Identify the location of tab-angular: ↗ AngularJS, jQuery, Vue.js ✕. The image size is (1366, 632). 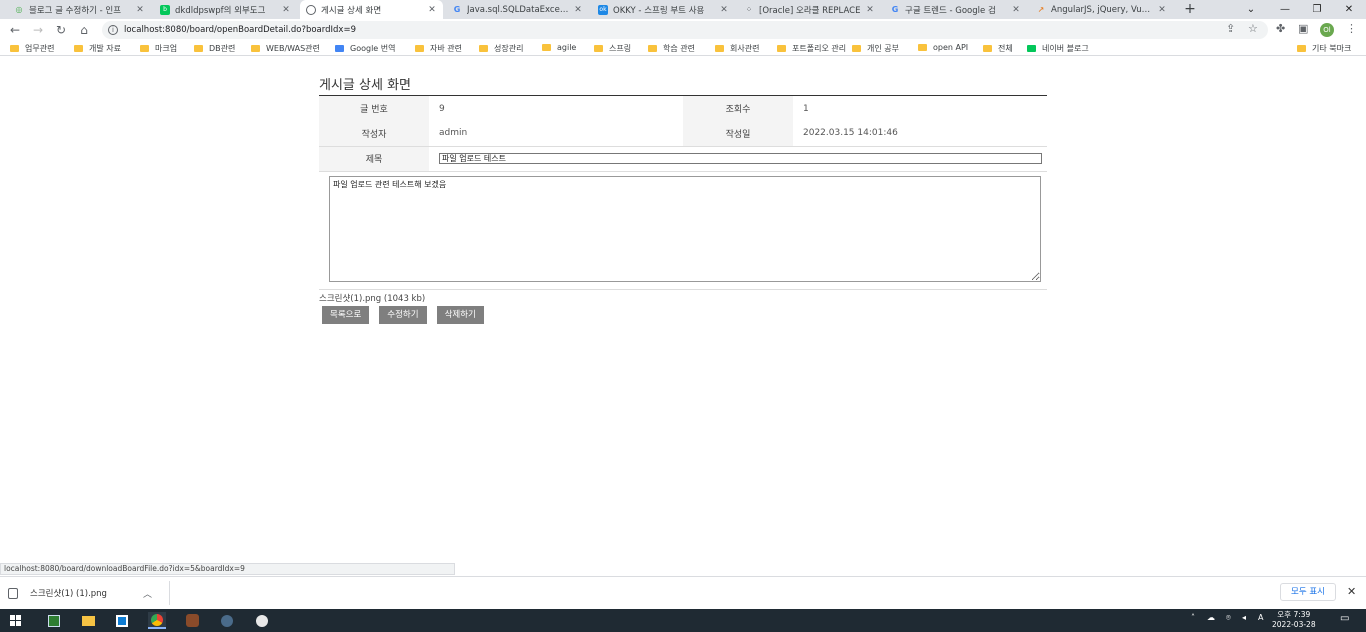
(1101, 9).